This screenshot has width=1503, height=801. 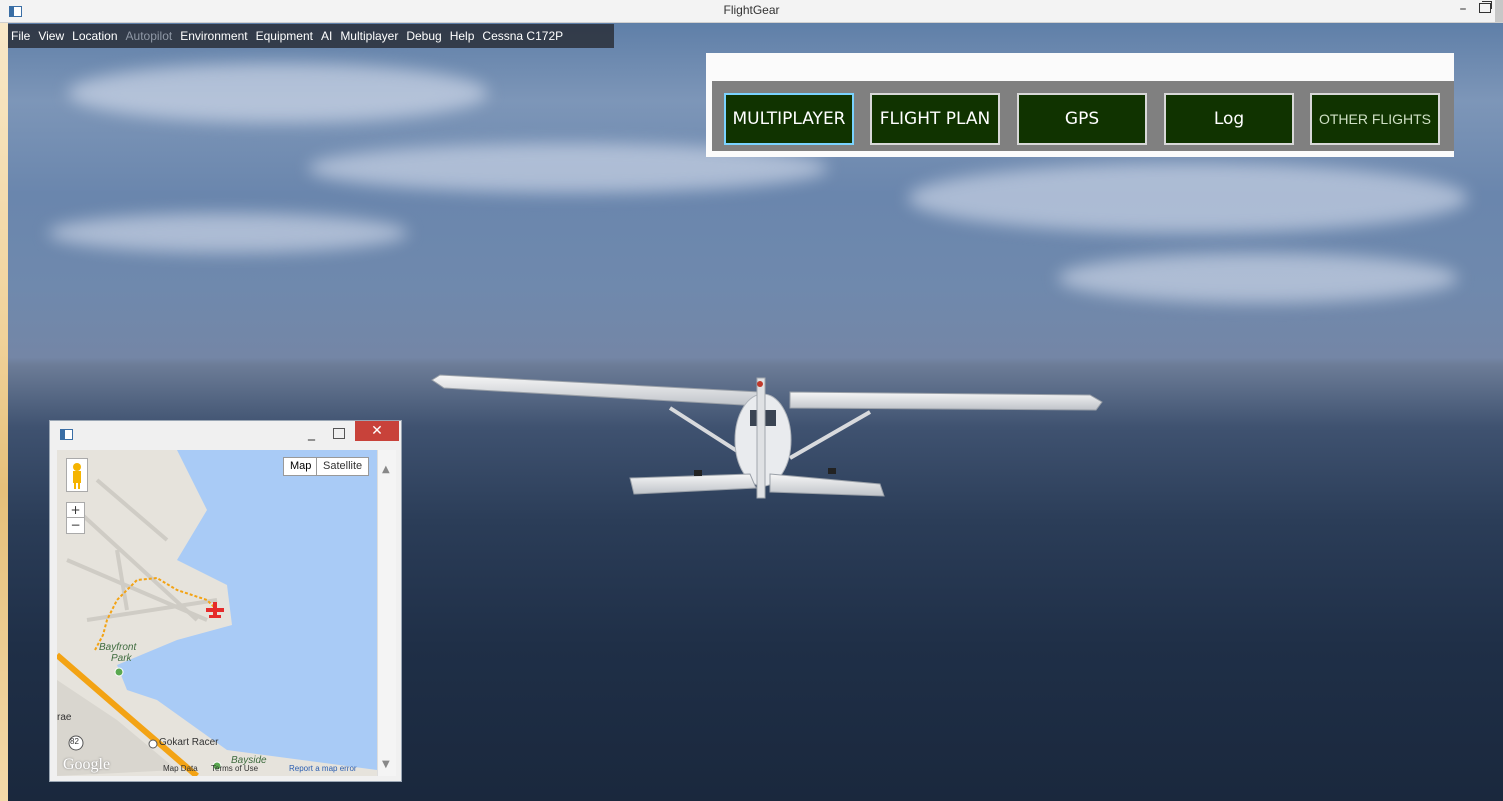 I want to click on right-stabilizer, so click(x=827, y=485).